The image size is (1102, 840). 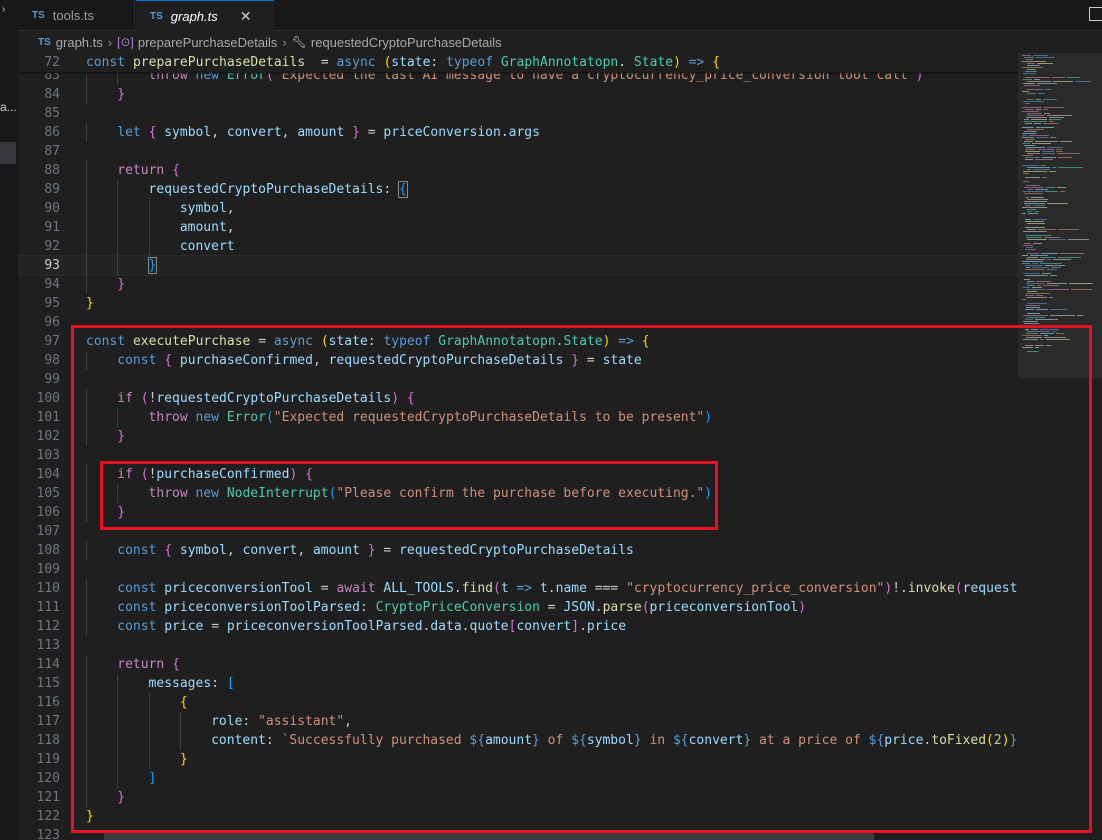 I want to click on code-line: 122}, so click(x=518, y=816).